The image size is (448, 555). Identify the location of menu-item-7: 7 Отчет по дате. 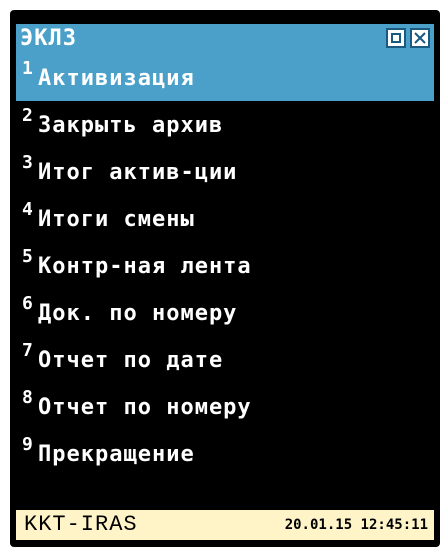
(225, 359).